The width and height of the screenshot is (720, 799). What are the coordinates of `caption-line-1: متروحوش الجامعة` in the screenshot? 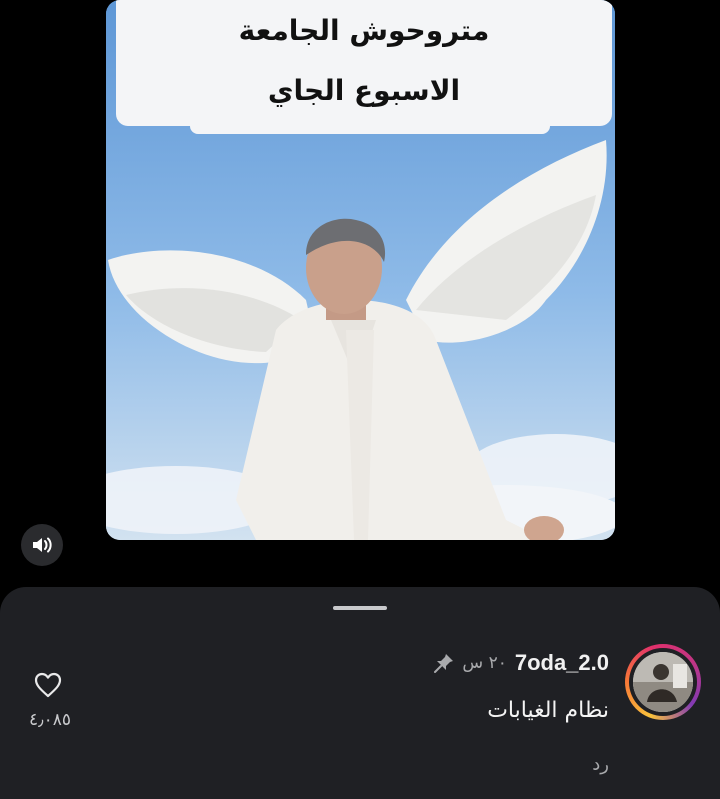 It's located at (364, 30).